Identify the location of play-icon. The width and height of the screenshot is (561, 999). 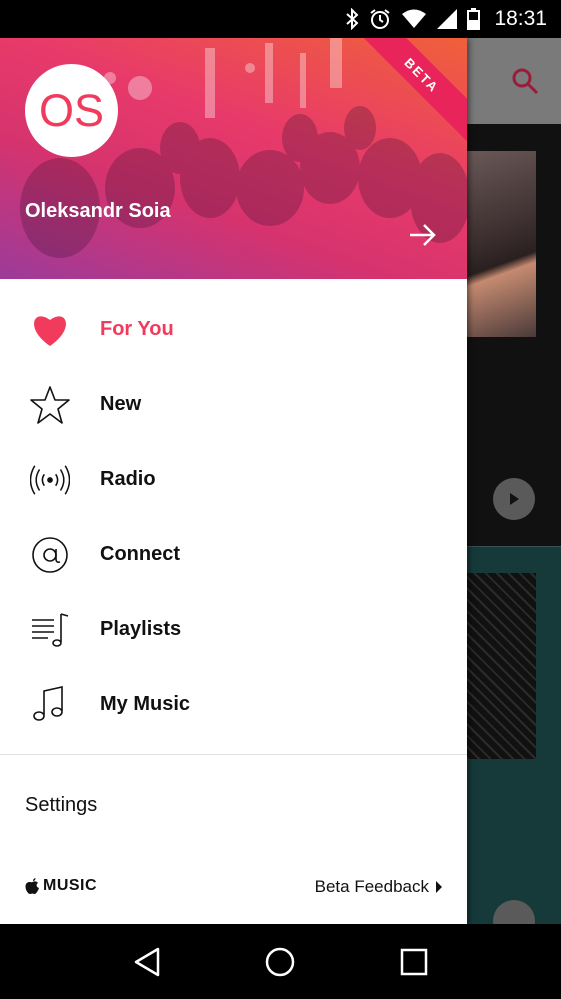
(514, 499).